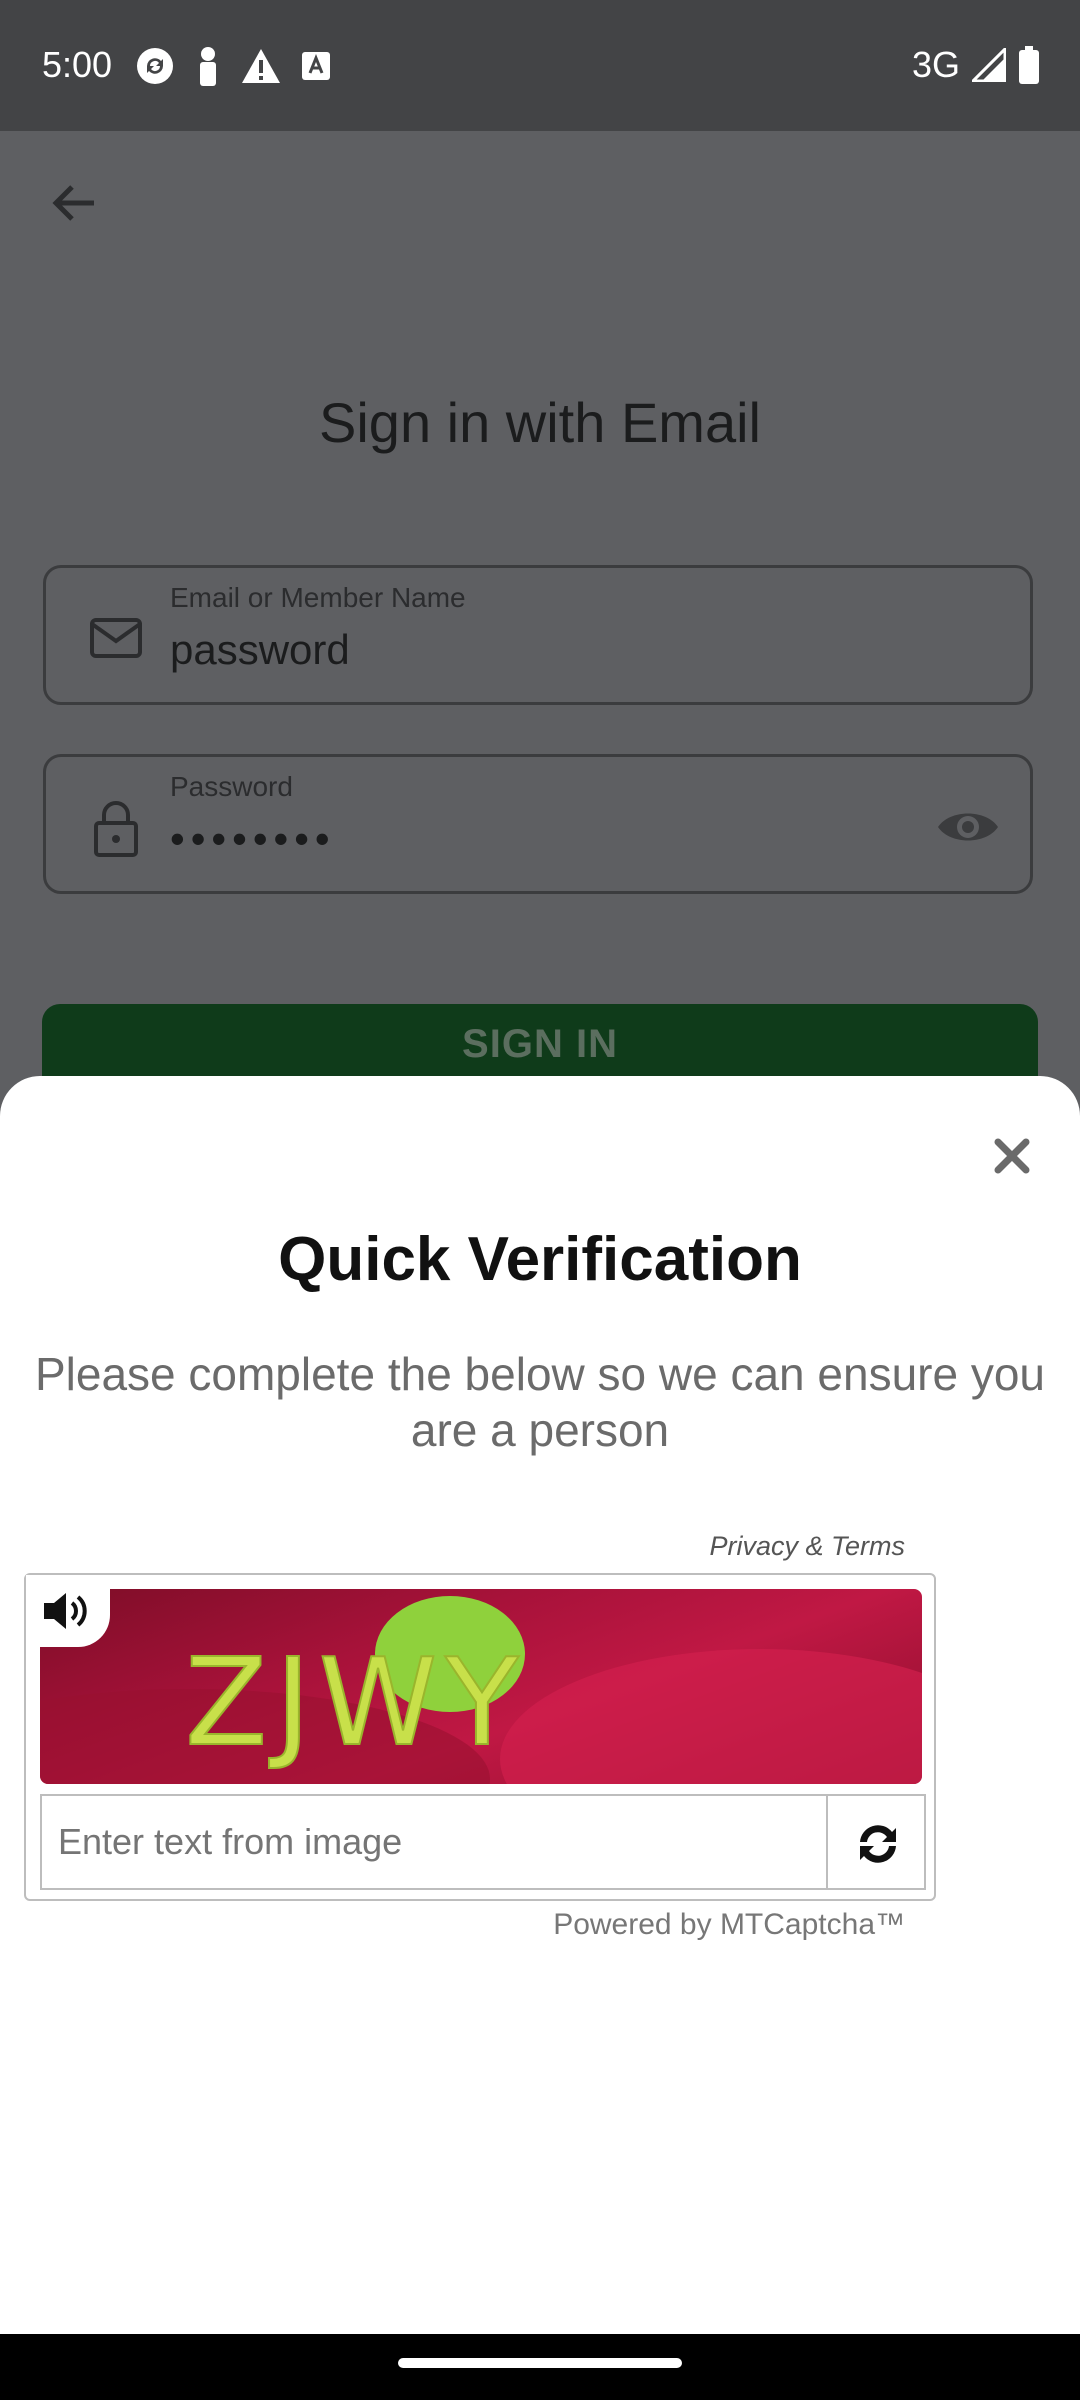 Image resolution: width=1080 pixels, height=2400 pixels. I want to click on close-icon, so click(1012, 1156).